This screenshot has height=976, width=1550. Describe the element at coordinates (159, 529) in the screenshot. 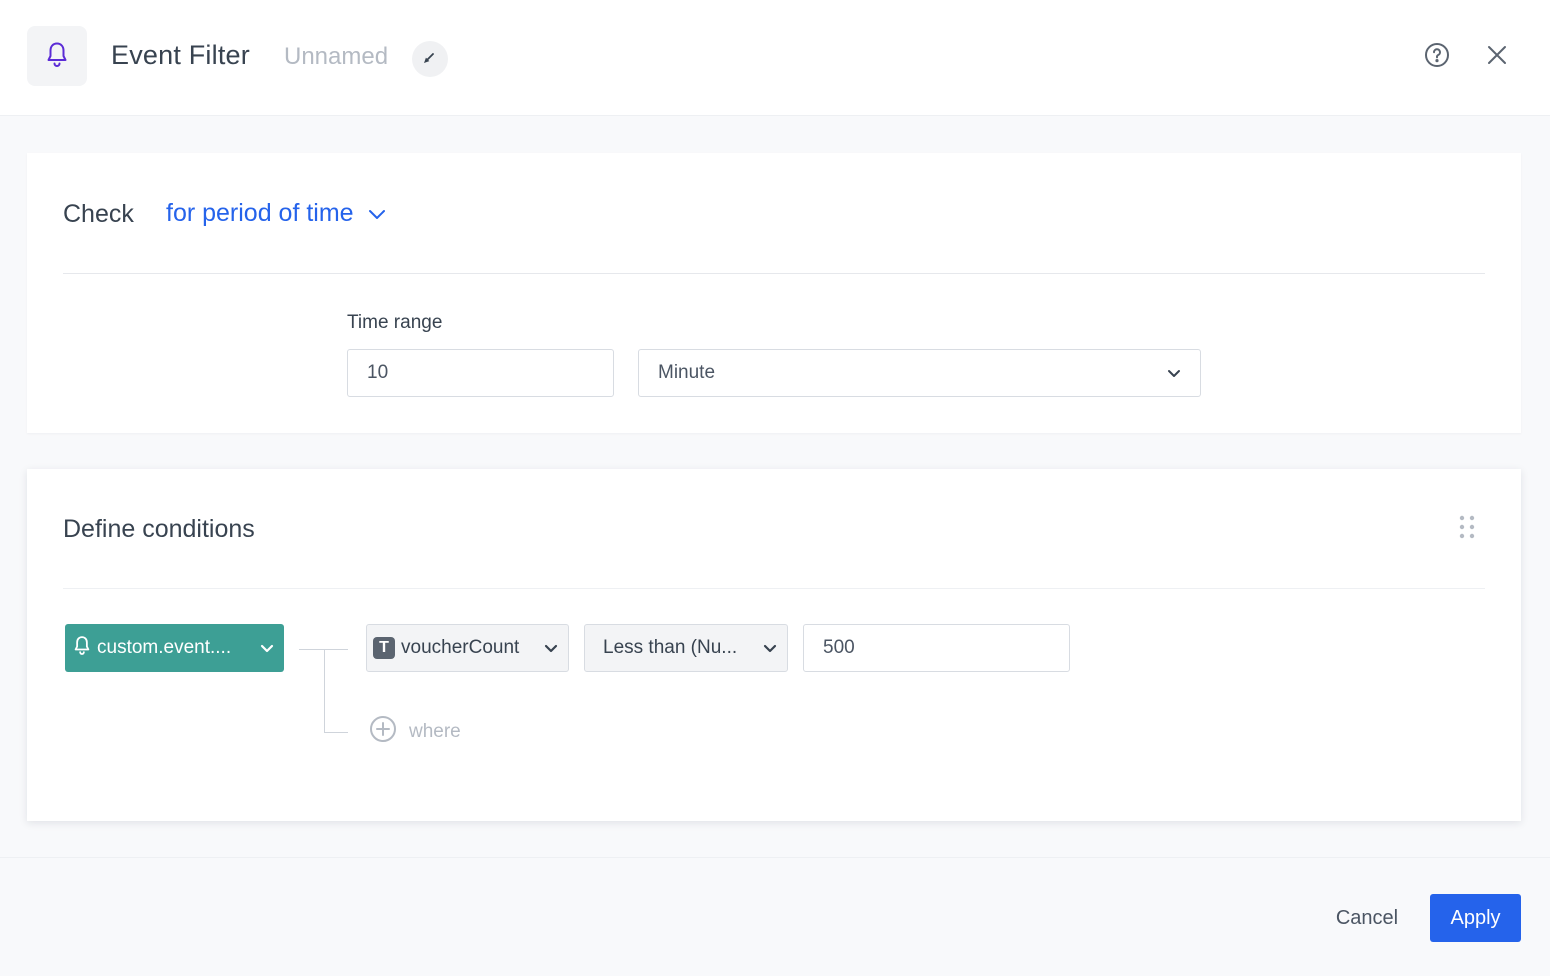

I see `conditions-title: Define conditions` at that location.